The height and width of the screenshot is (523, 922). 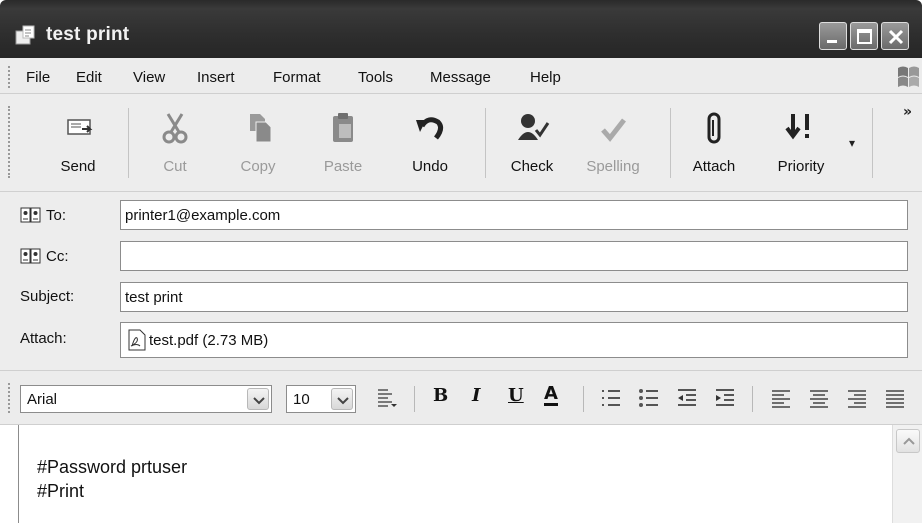 I want to click on to-label-button: To:, so click(x=43, y=215).